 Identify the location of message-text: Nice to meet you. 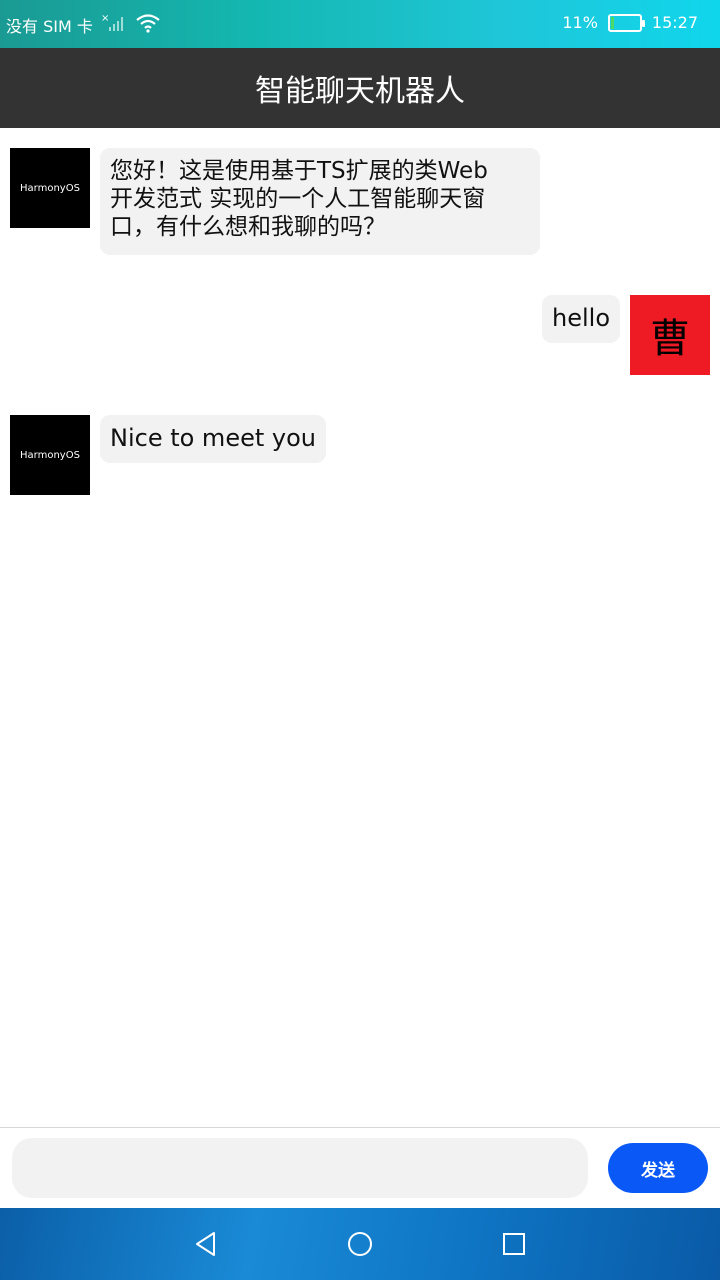
(213, 438).